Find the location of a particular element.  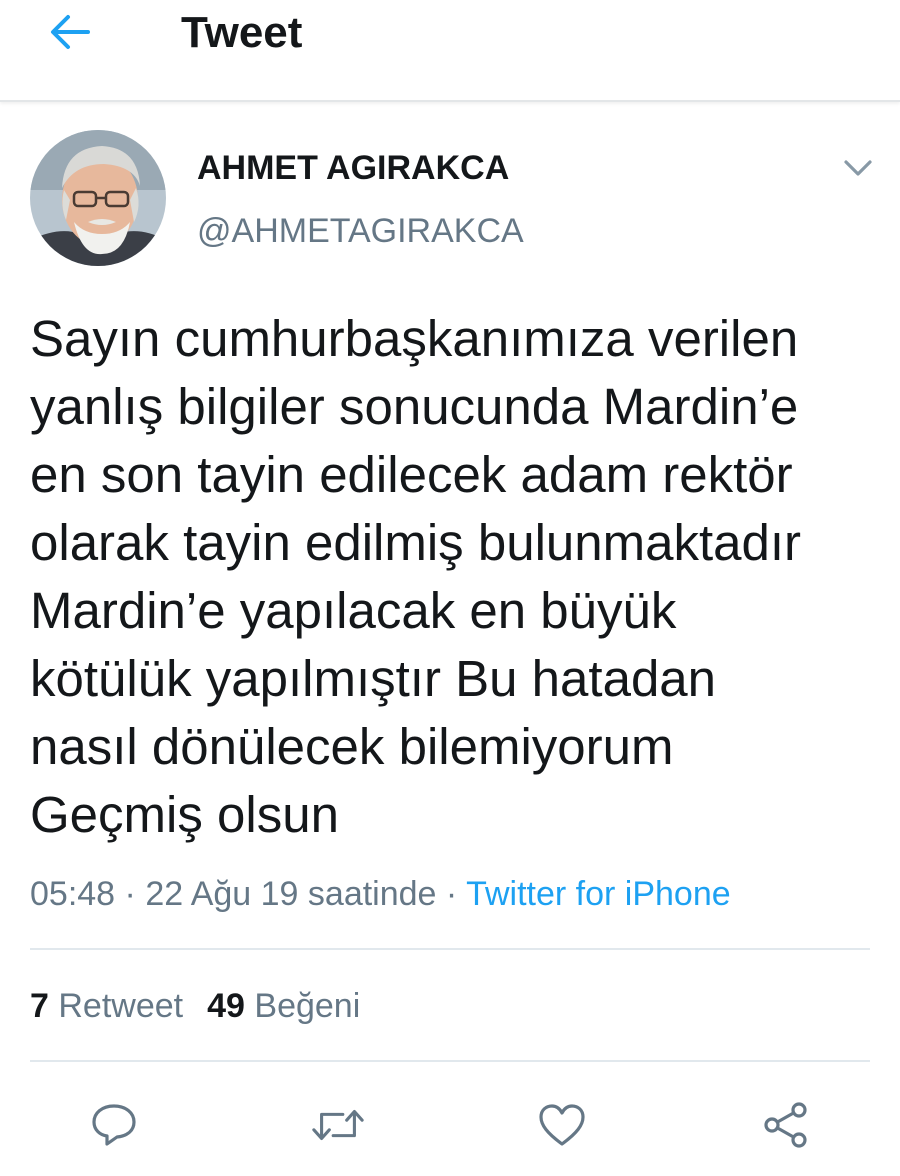

share-button is located at coordinates (786, 1125).